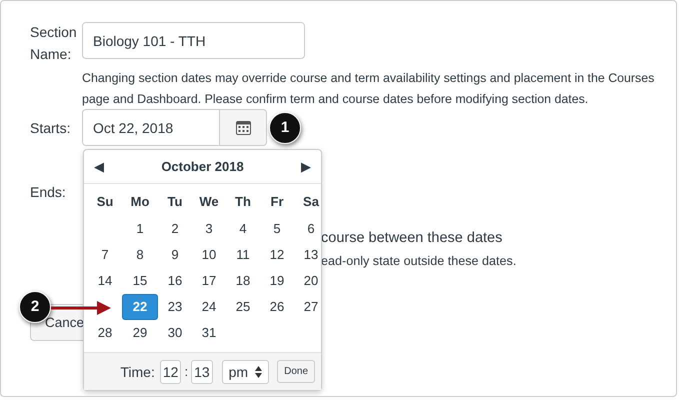 The image size is (679, 400). What do you see at coordinates (209, 281) in the screenshot?
I see `calendar-day: 17` at bounding box center [209, 281].